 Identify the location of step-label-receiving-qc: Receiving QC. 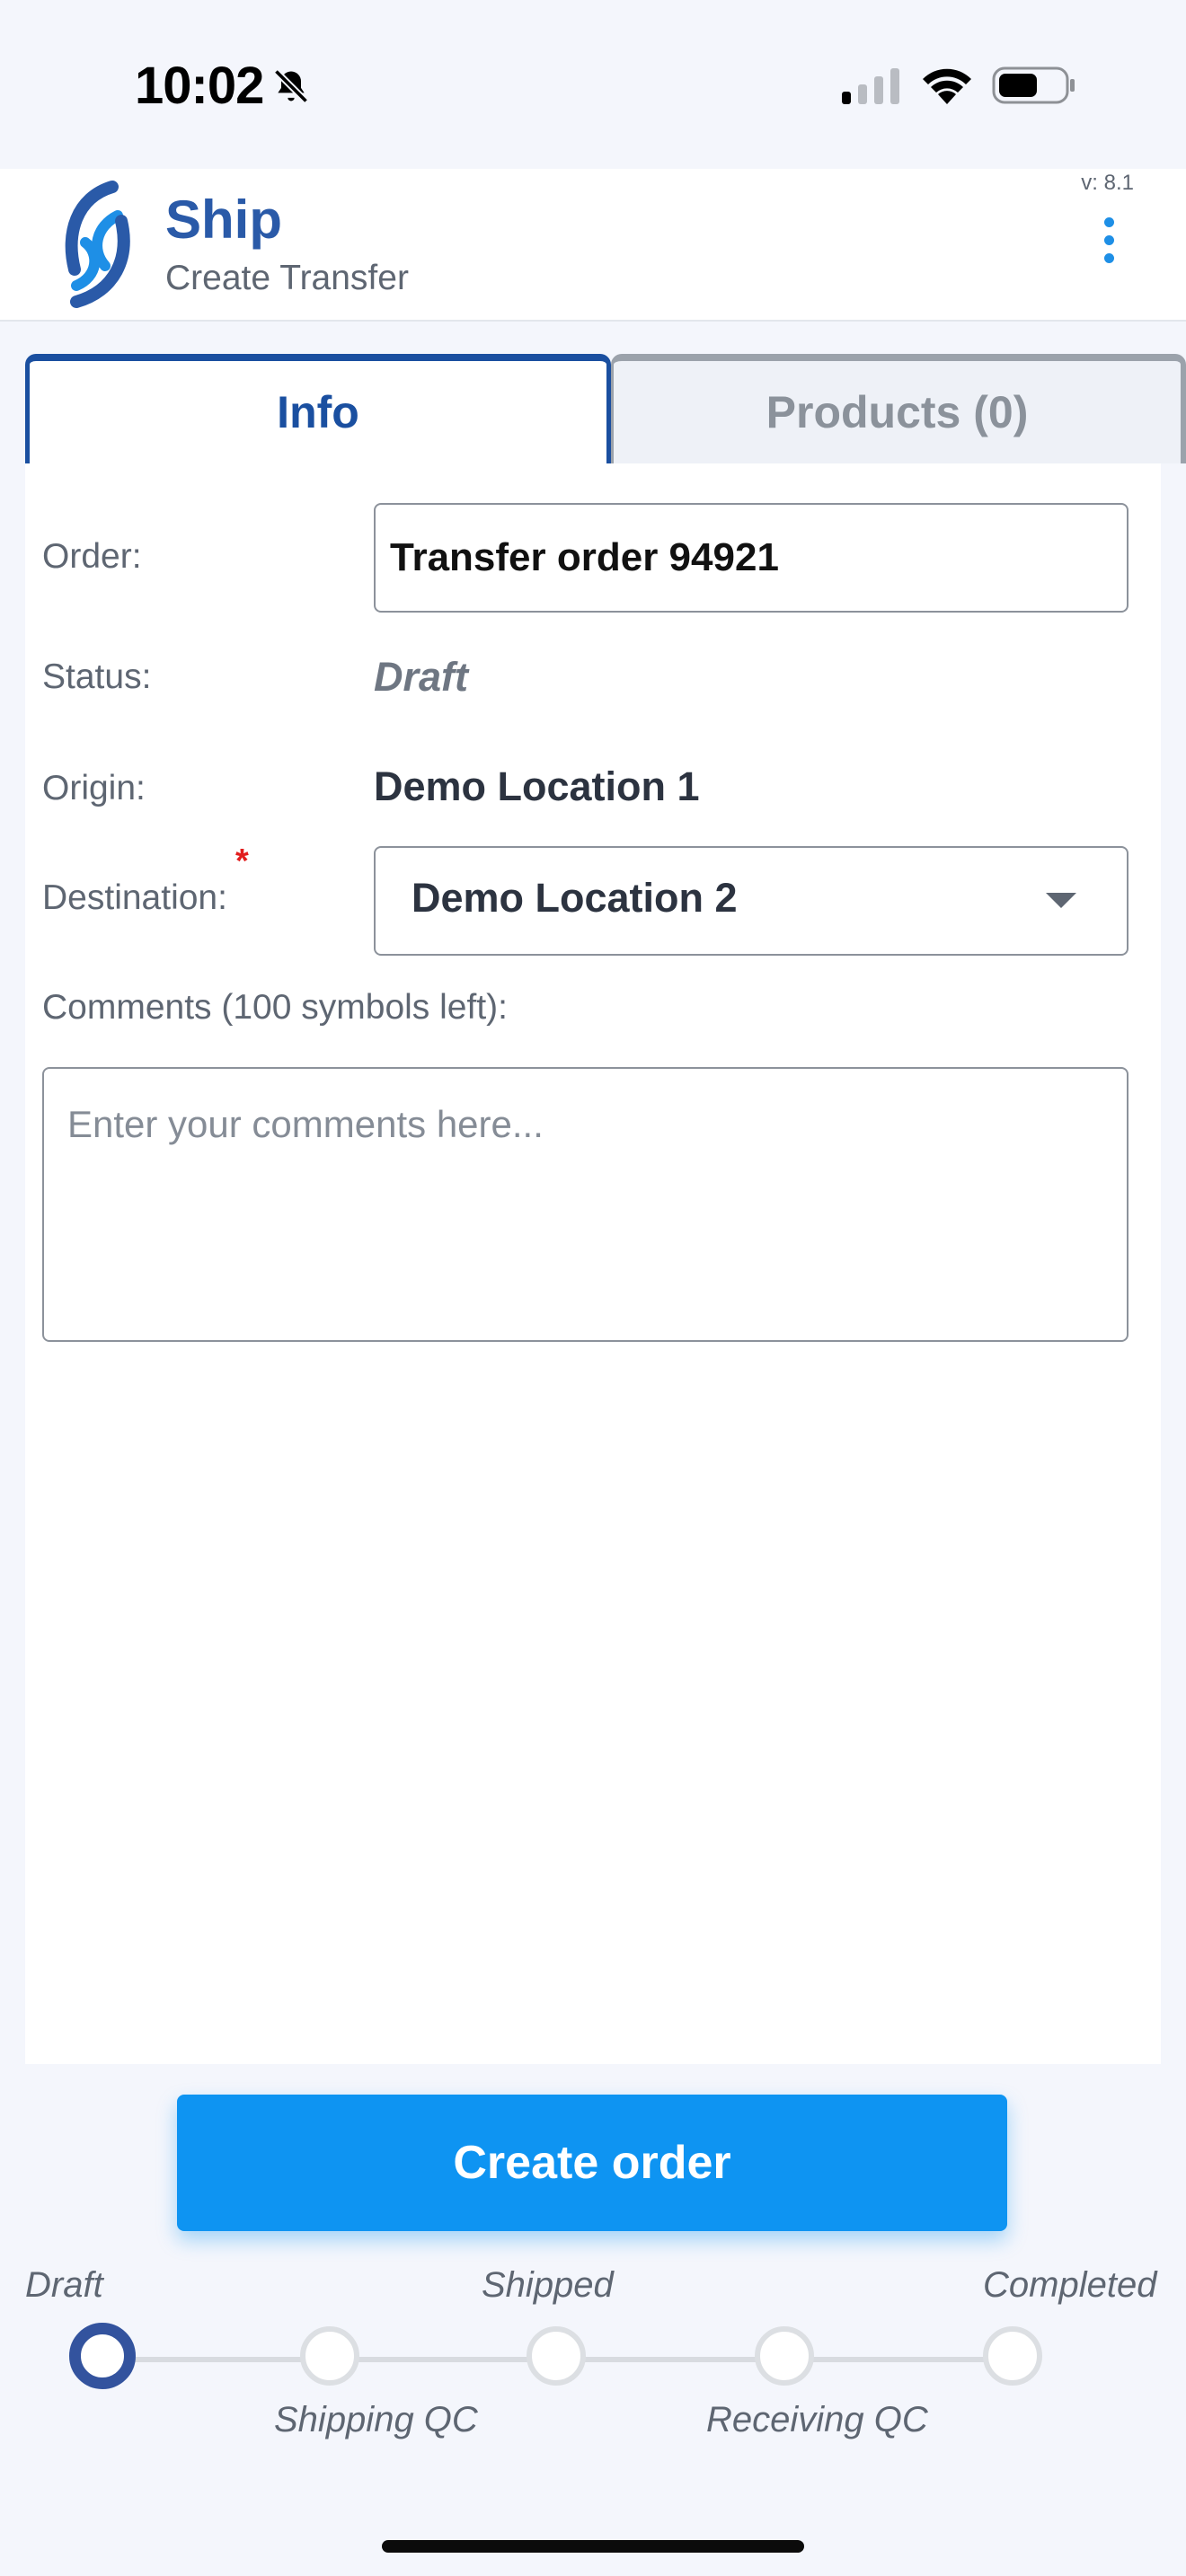
(817, 2419).